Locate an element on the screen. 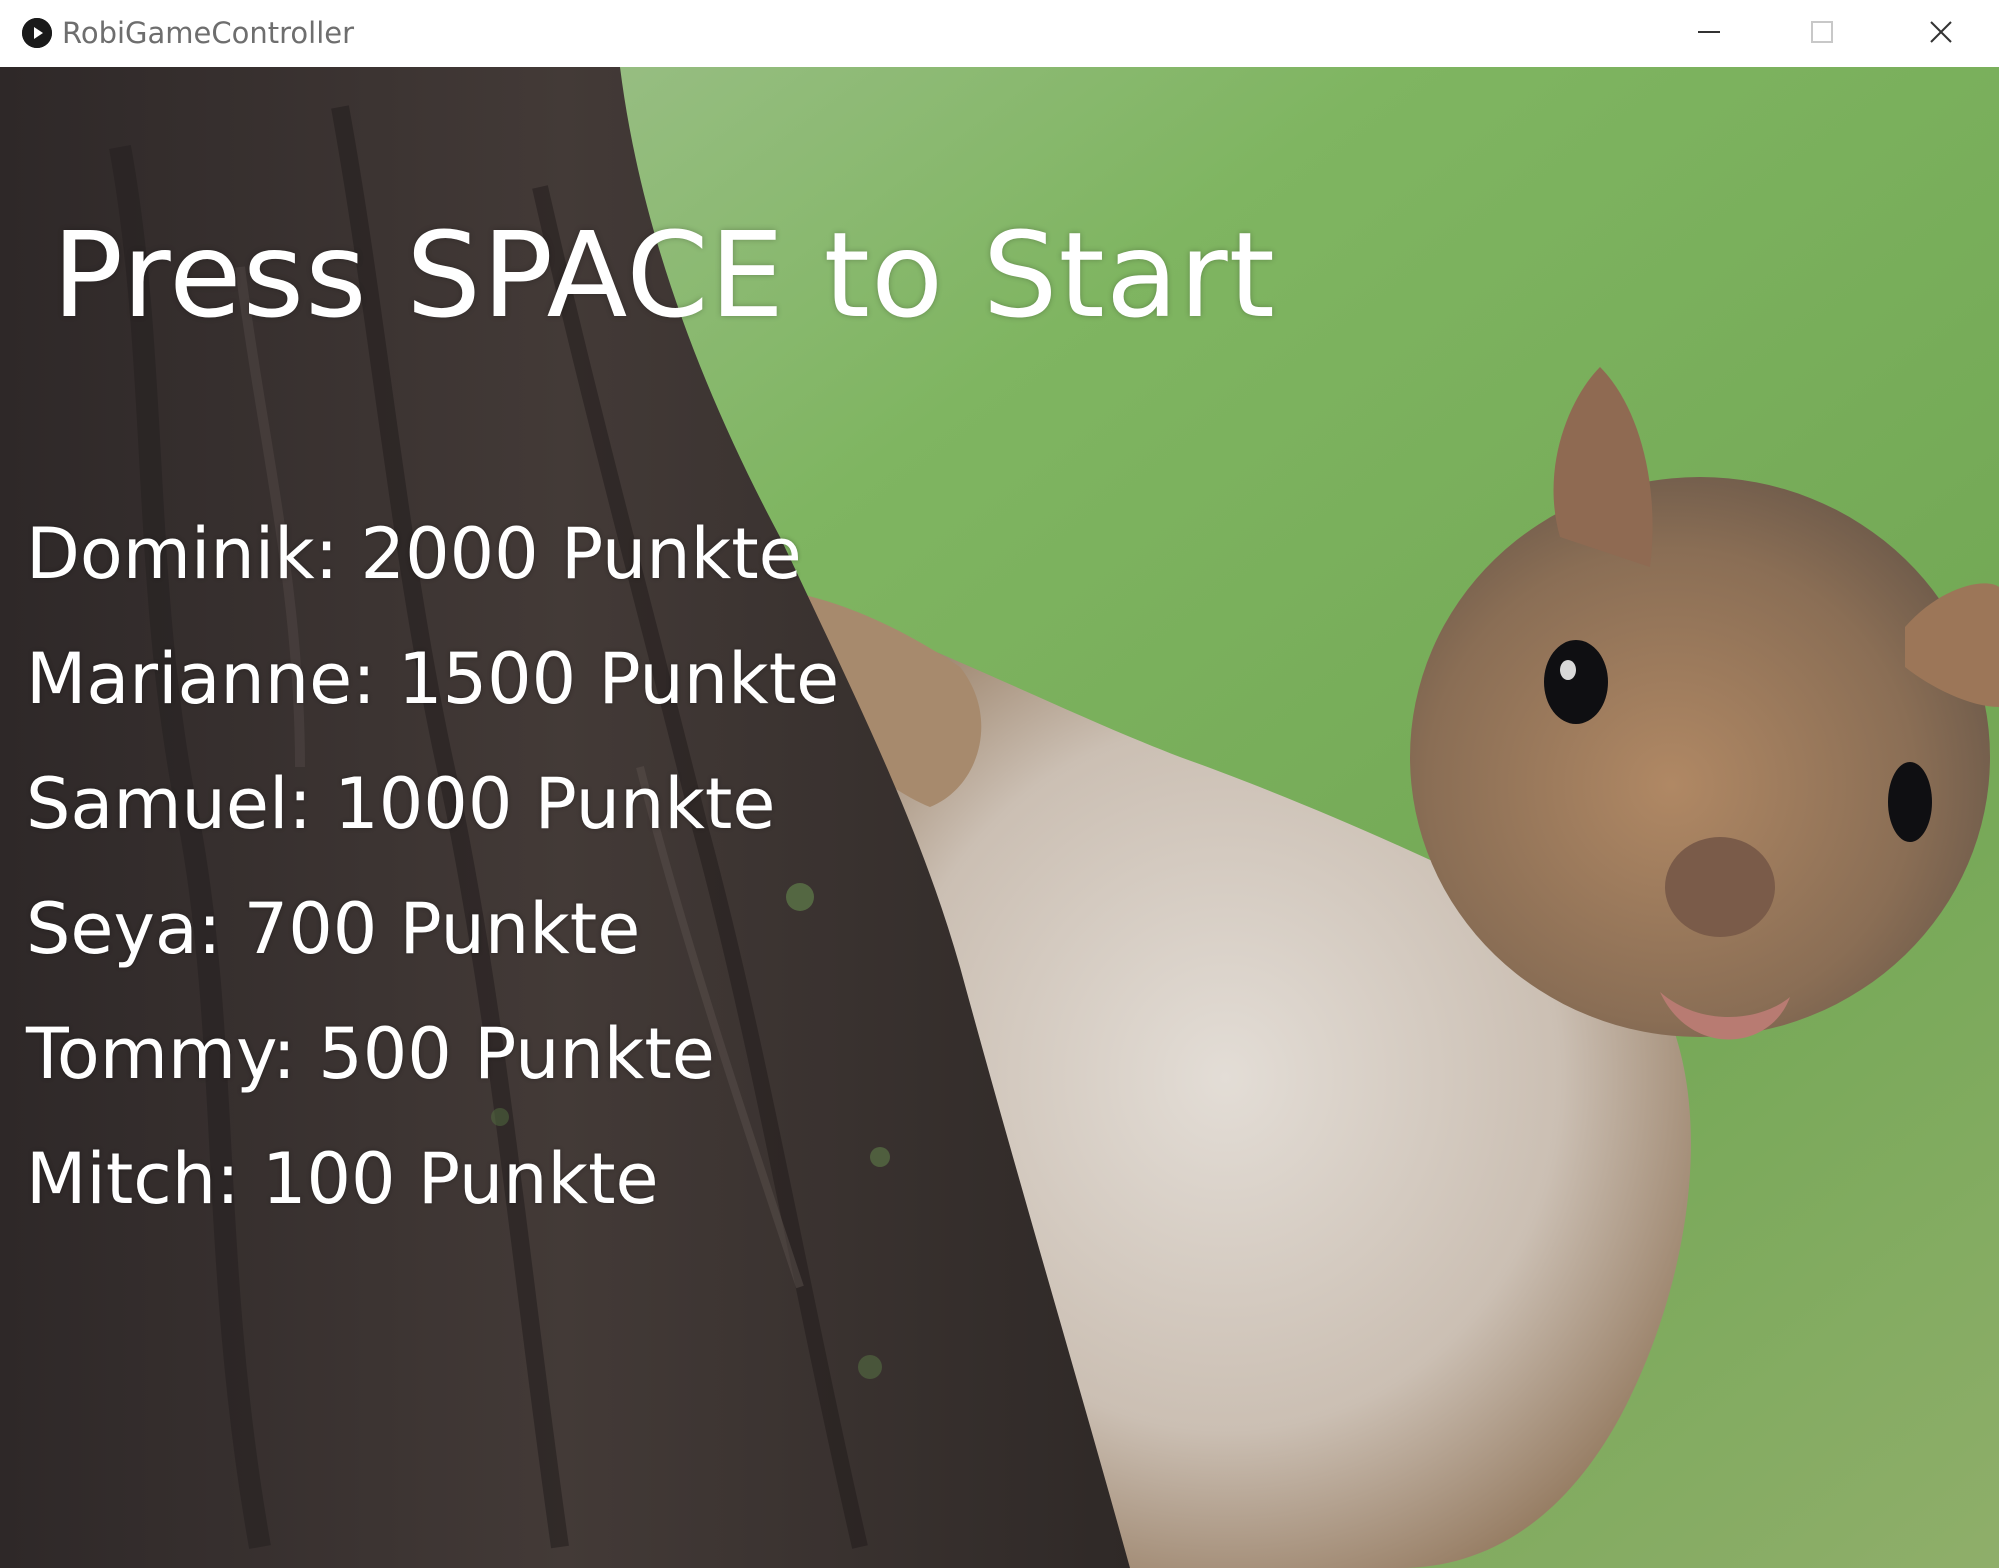 This screenshot has width=1999, height=1568. highscore-entry: Seya: 700 Punkte is located at coordinates (333, 929).